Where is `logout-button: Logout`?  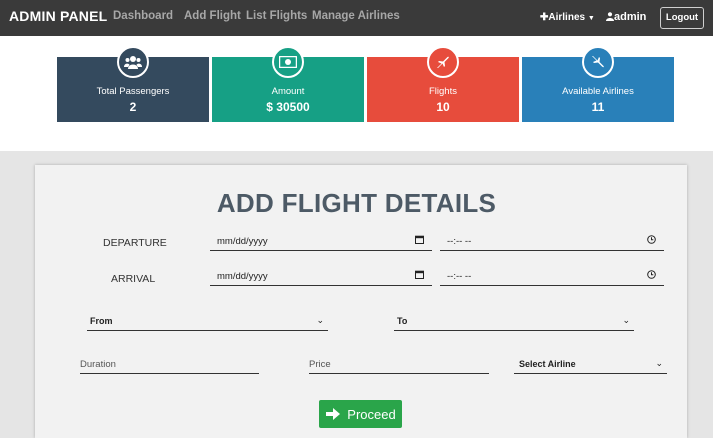 logout-button: Logout is located at coordinates (682, 18).